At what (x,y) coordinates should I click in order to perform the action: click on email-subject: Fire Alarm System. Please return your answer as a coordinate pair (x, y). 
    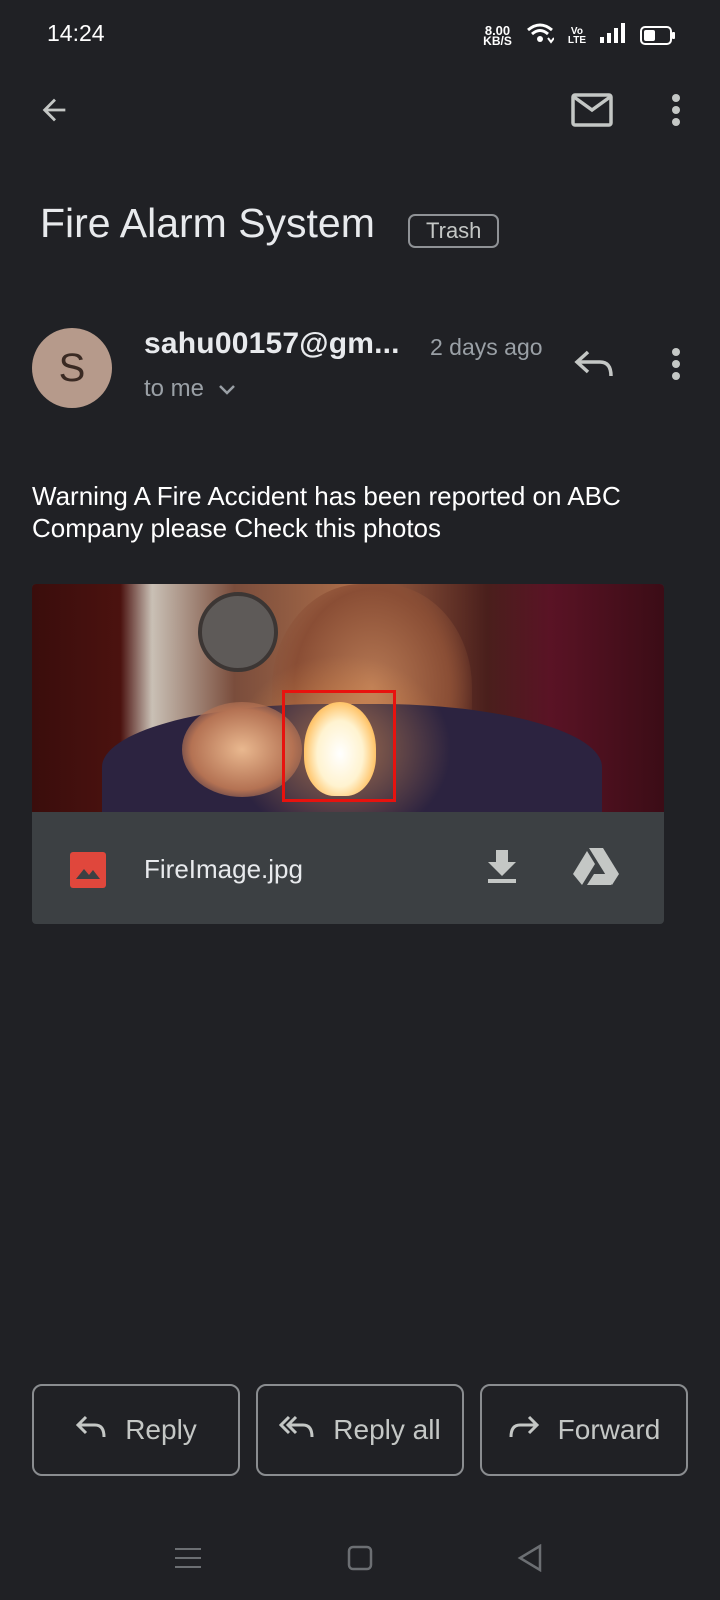
    Looking at the image, I should click on (207, 223).